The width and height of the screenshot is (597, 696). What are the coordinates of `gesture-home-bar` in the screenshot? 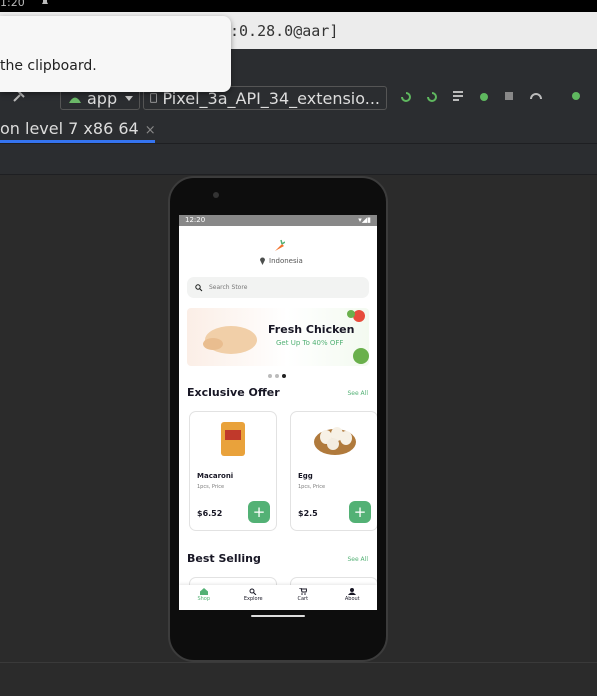 It's located at (278, 616).